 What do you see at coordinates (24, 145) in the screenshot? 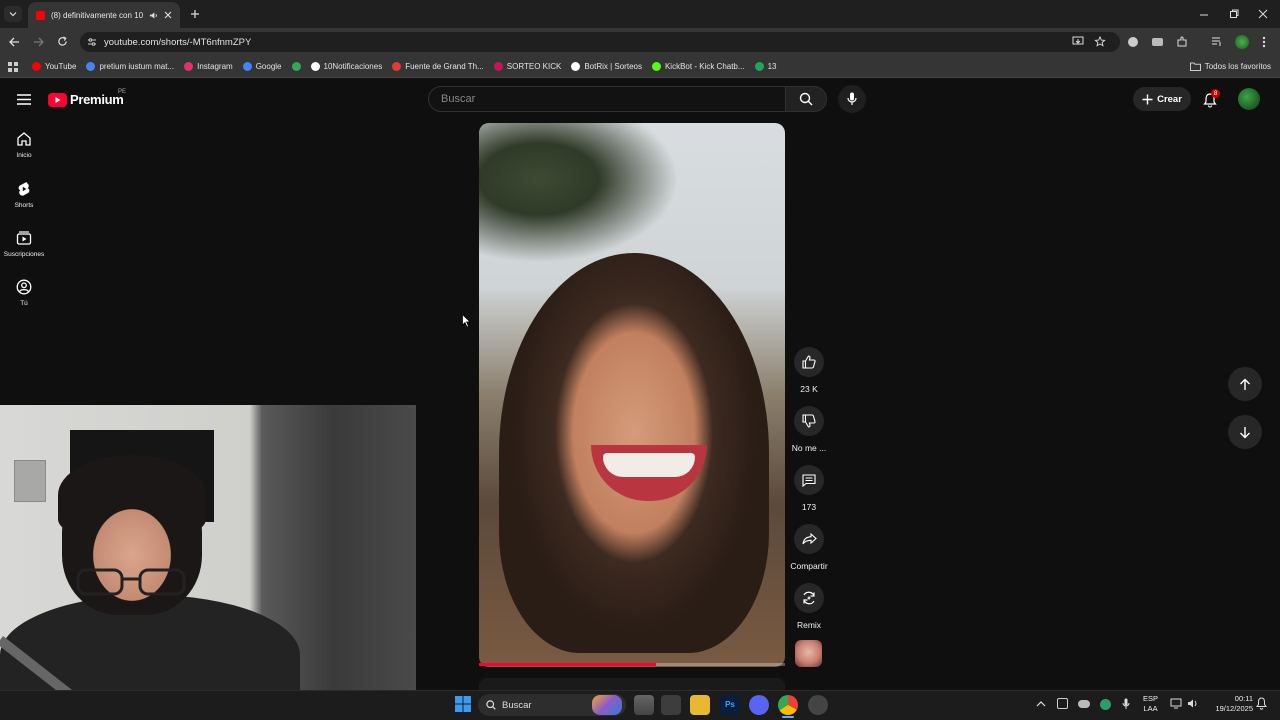
I see `sidebar-item-inicio: Inicio` at bounding box center [24, 145].